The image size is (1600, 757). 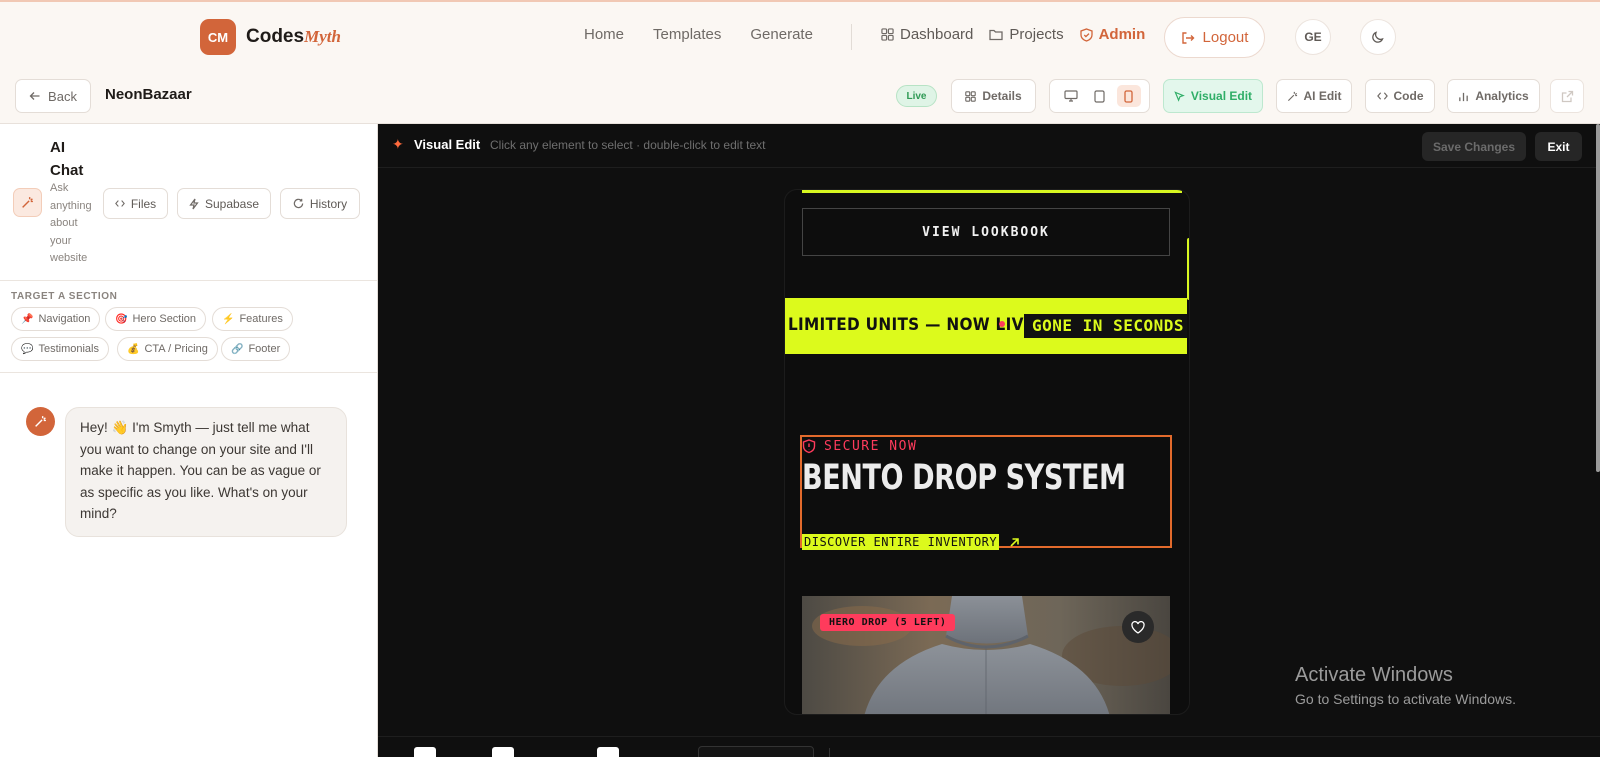 I want to click on section-chip-label: CTA / Pricing, so click(x=176, y=349).